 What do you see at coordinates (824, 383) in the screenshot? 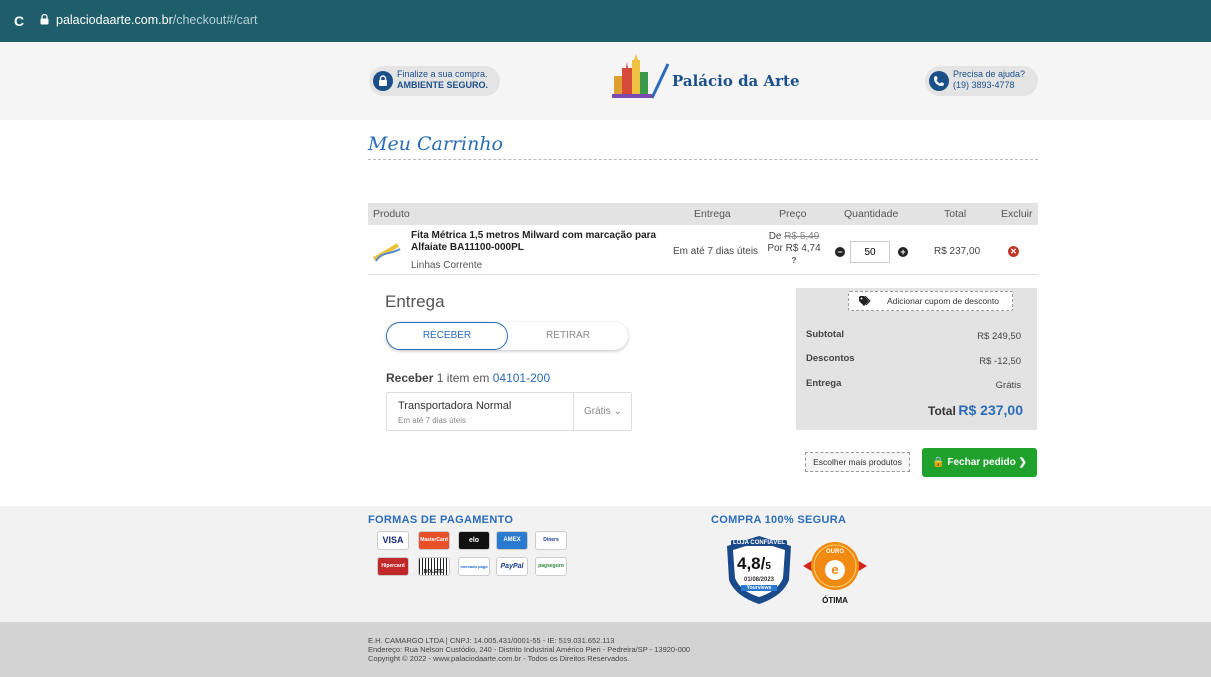
I see `shipping-label: Entrega` at bounding box center [824, 383].